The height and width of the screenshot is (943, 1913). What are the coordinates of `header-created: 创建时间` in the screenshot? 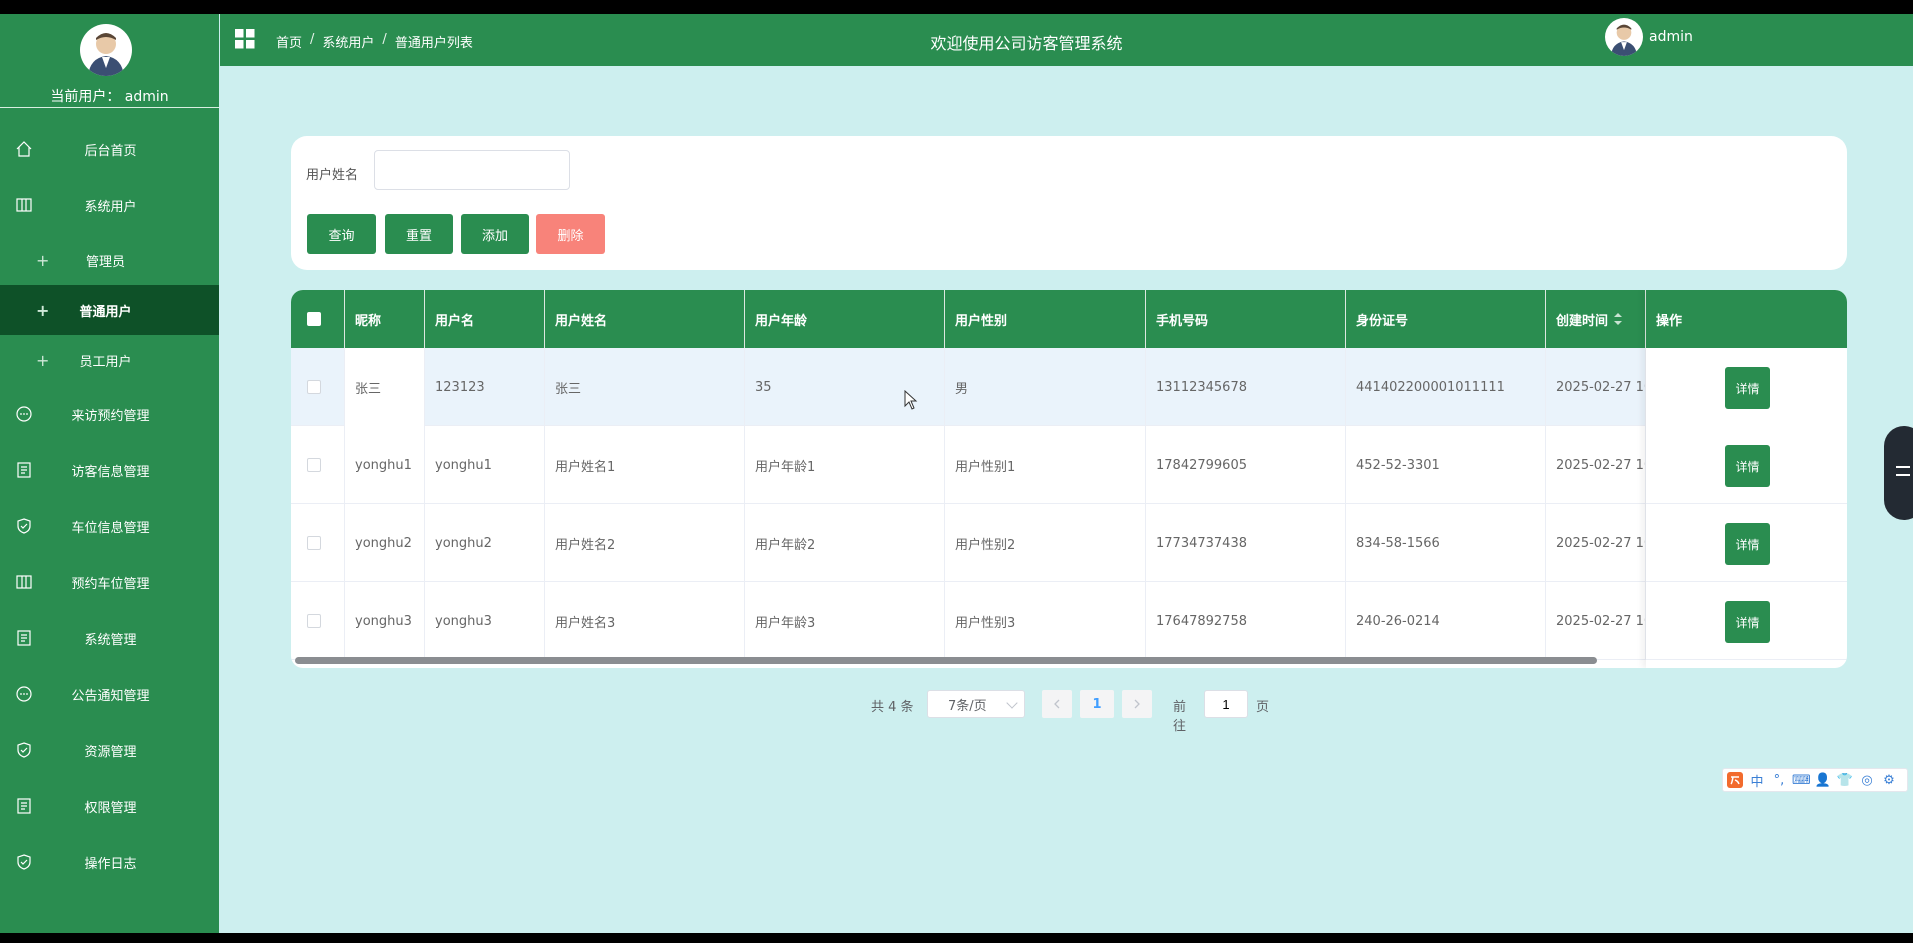 It's located at (1596, 319).